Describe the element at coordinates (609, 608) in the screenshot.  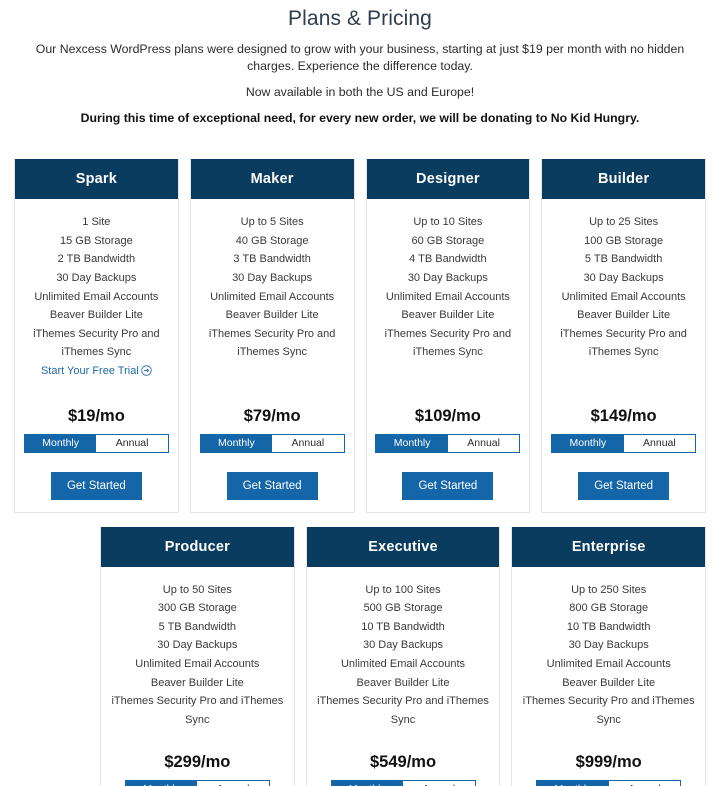
I see `feature-item: 800 GB Storage` at that location.